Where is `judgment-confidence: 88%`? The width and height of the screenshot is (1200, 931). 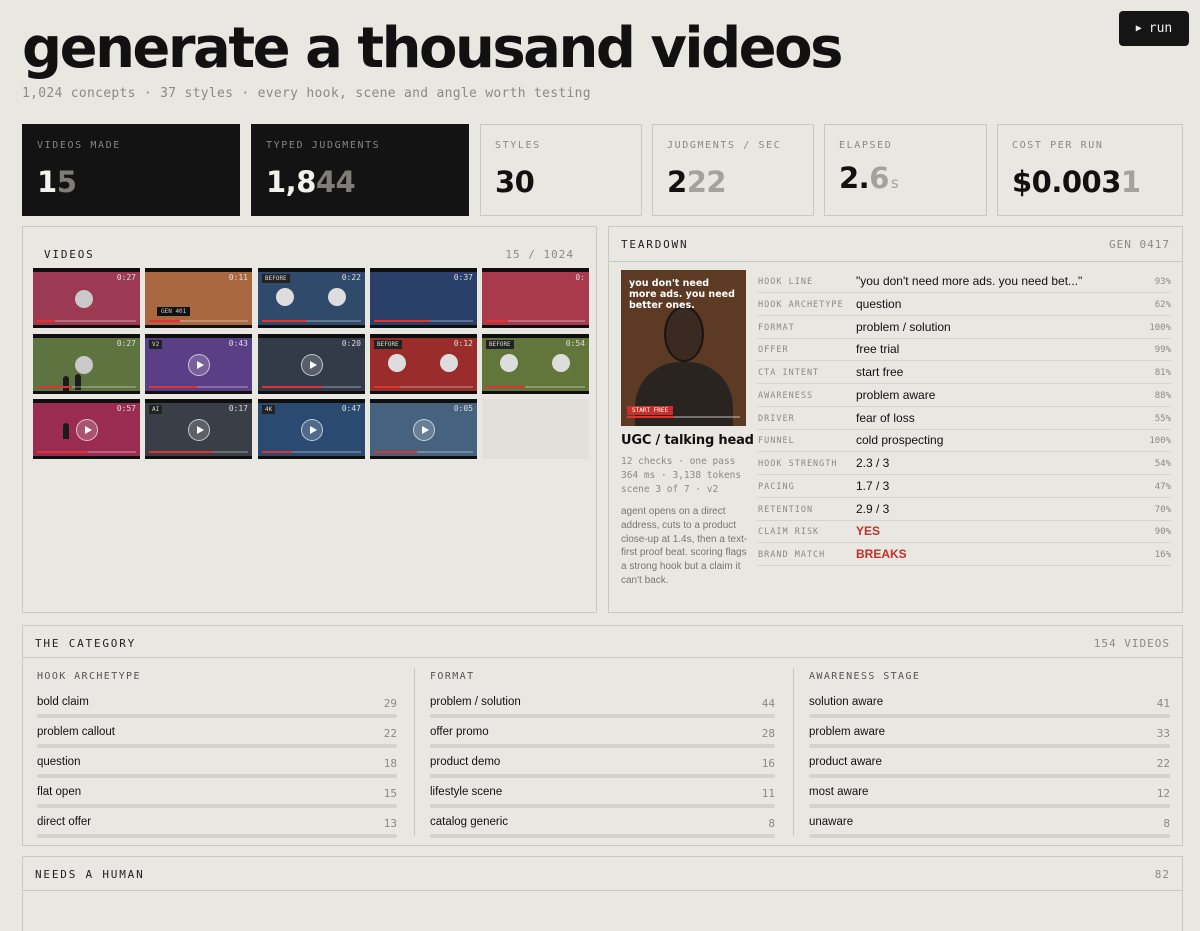 judgment-confidence: 88% is located at coordinates (1162, 395).